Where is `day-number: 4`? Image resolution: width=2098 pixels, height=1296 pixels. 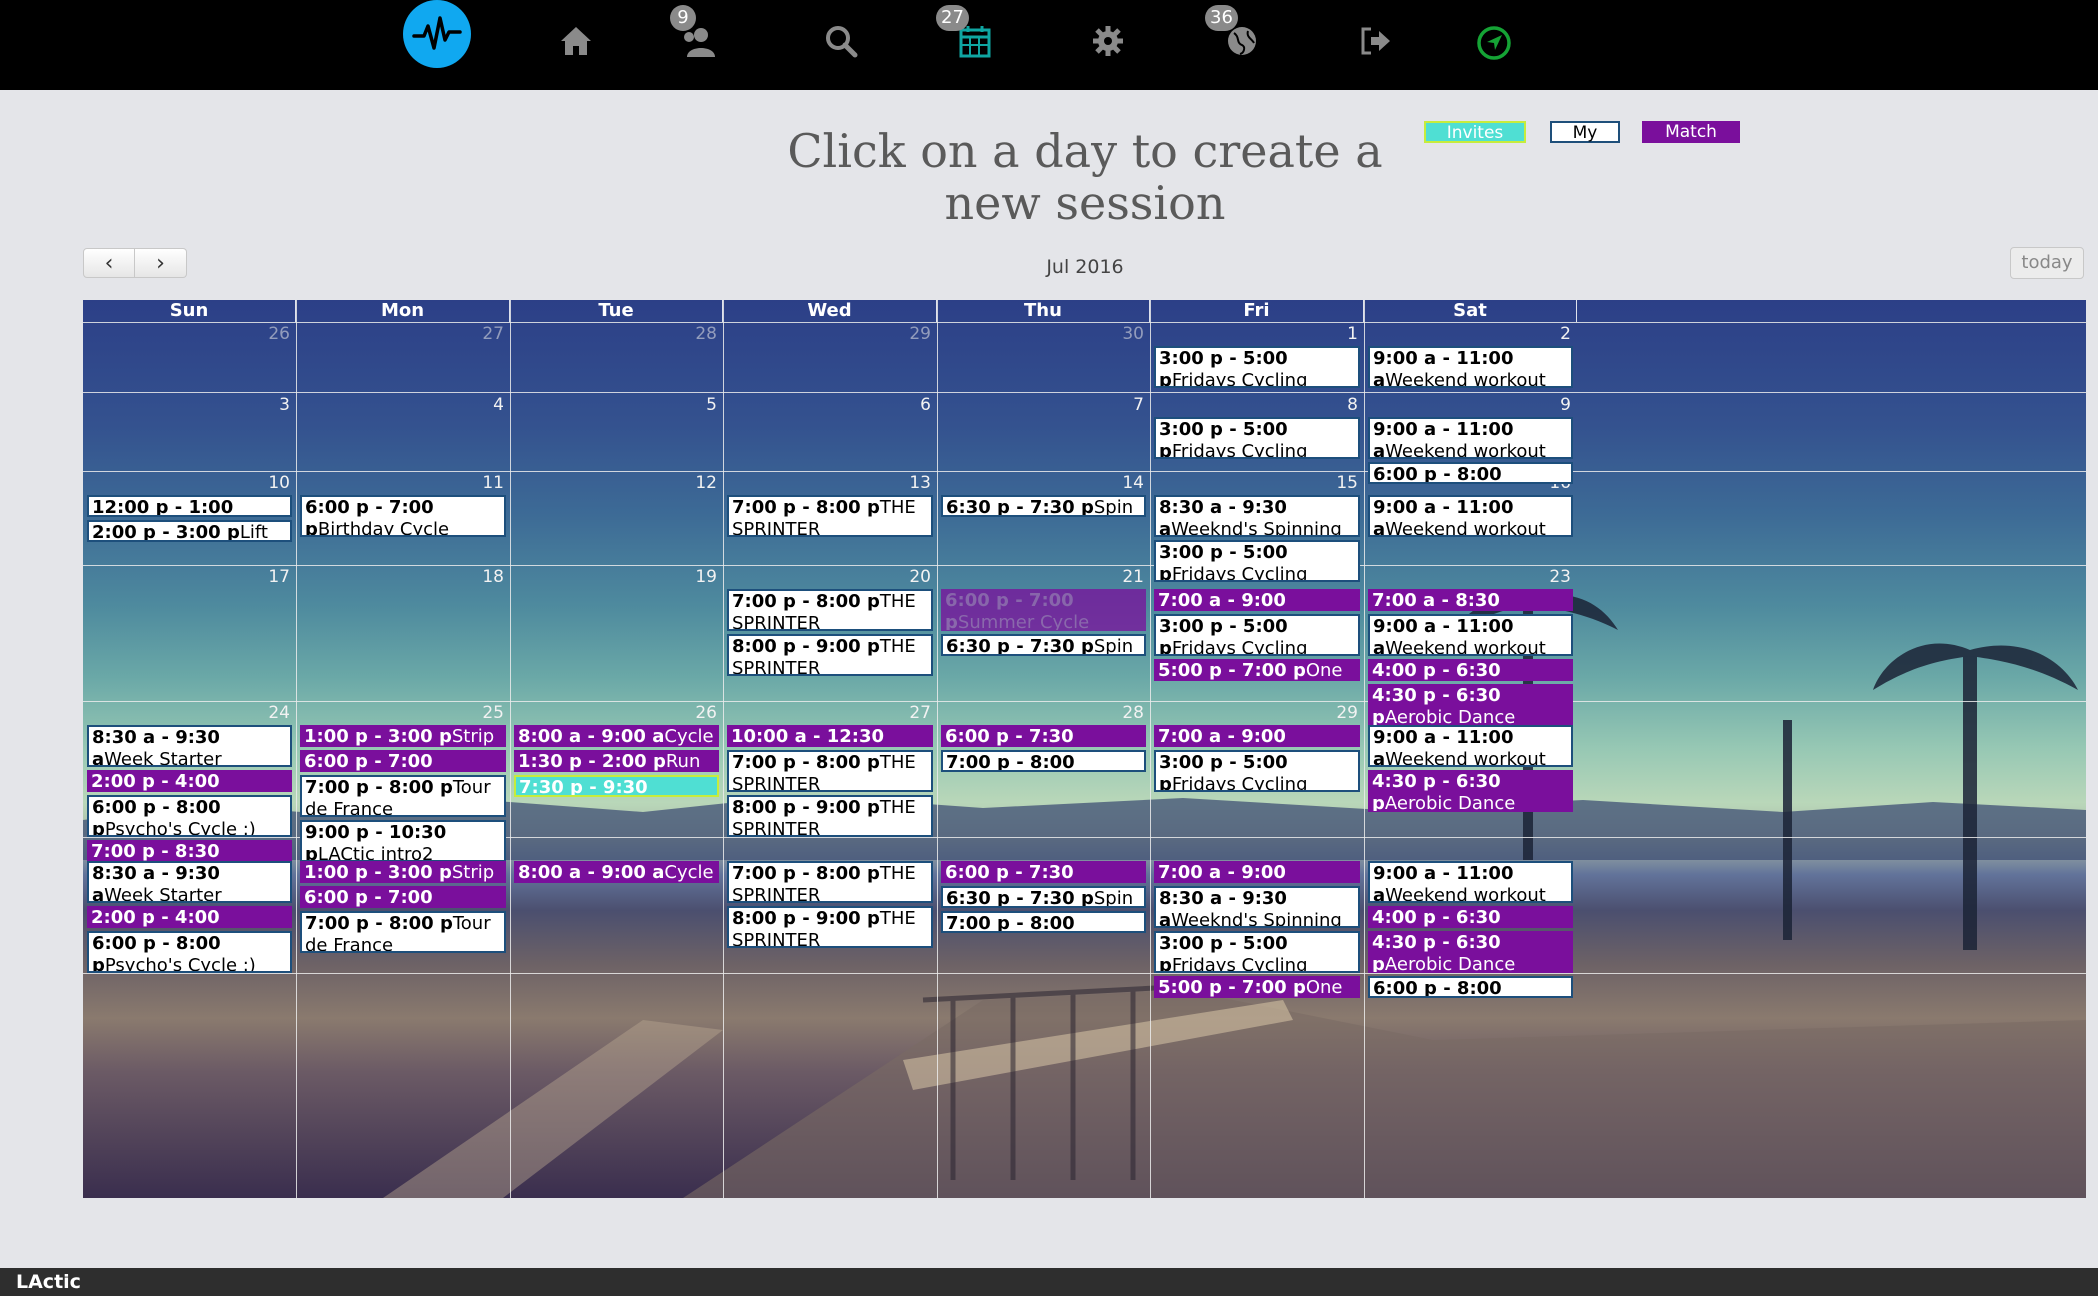 day-number: 4 is located at coordinates (484, 405).